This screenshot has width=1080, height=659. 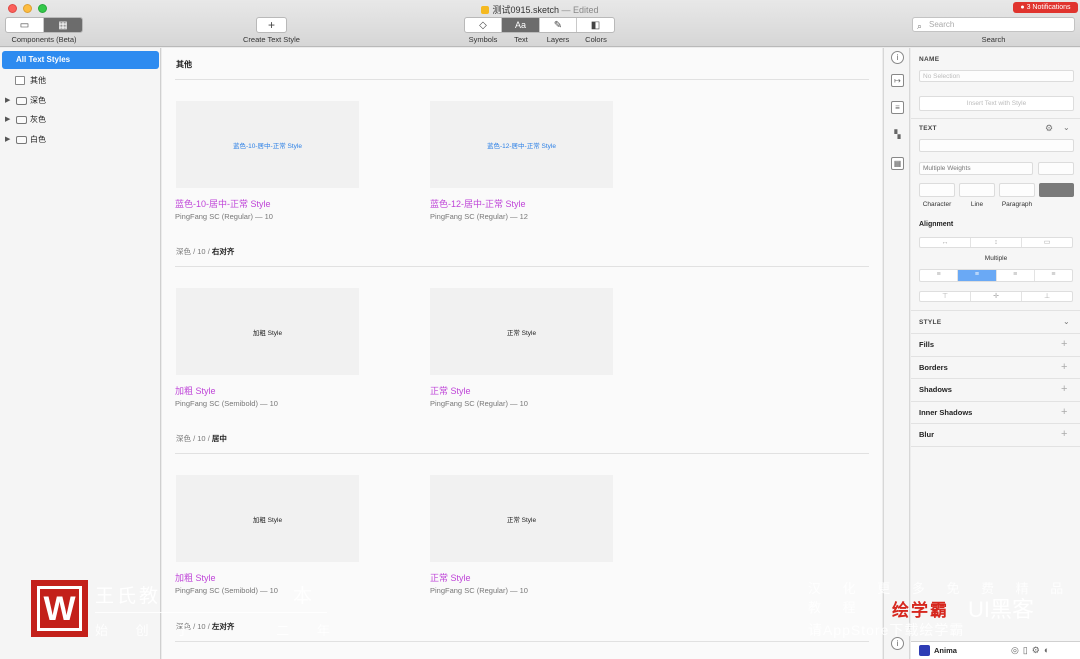 What do you see at coordinates (896, 353) in the screenshot?
I see `plugin-icon-strip: i ↦ ≡ ▚ ▦ i` at bounding box center [896, 353].